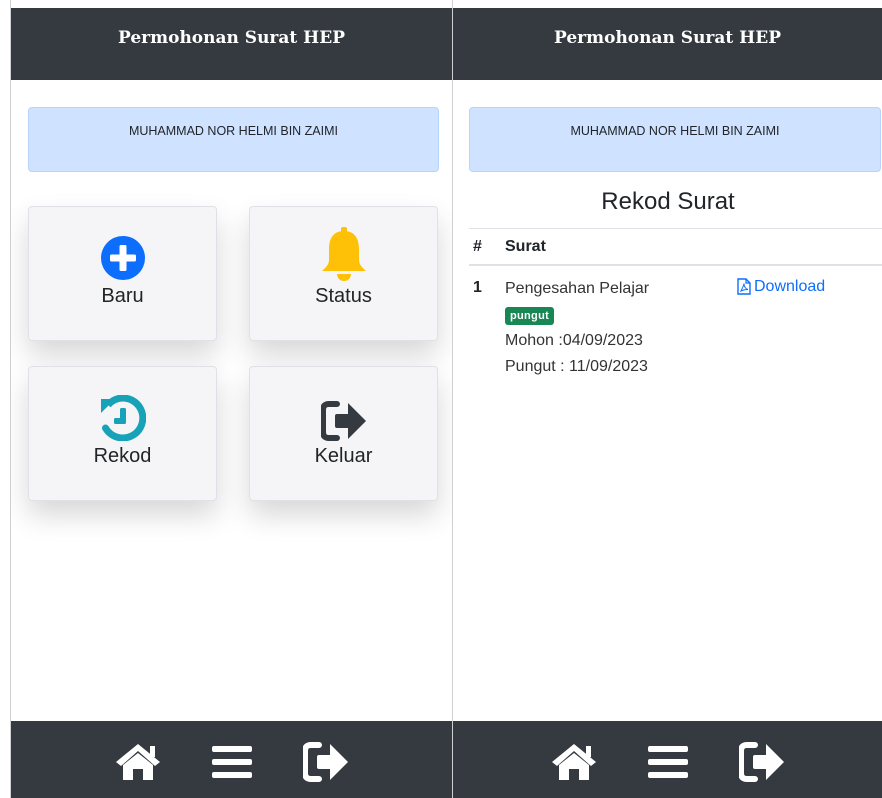 The width and height of the screenshot is (882, 798). I want to click on row-number: 1, so click(477, 287).